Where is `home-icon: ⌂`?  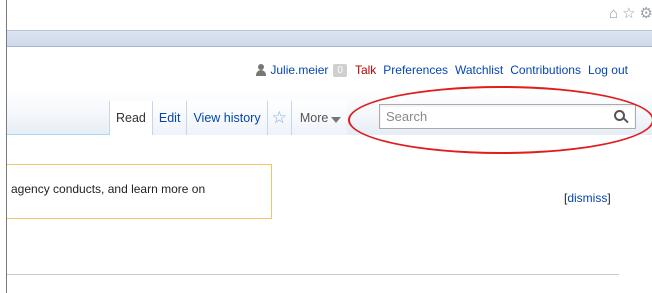 home-icon: ⌂ is located at coordinates (613, 13).